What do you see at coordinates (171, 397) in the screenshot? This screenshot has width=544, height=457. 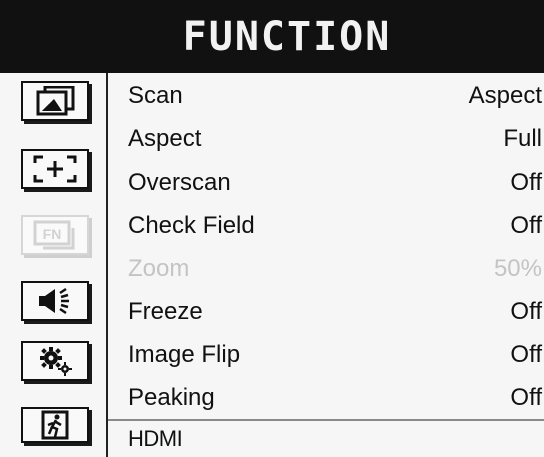 I see `menu-item-label: Peaking` at bounding box center [171, 397].